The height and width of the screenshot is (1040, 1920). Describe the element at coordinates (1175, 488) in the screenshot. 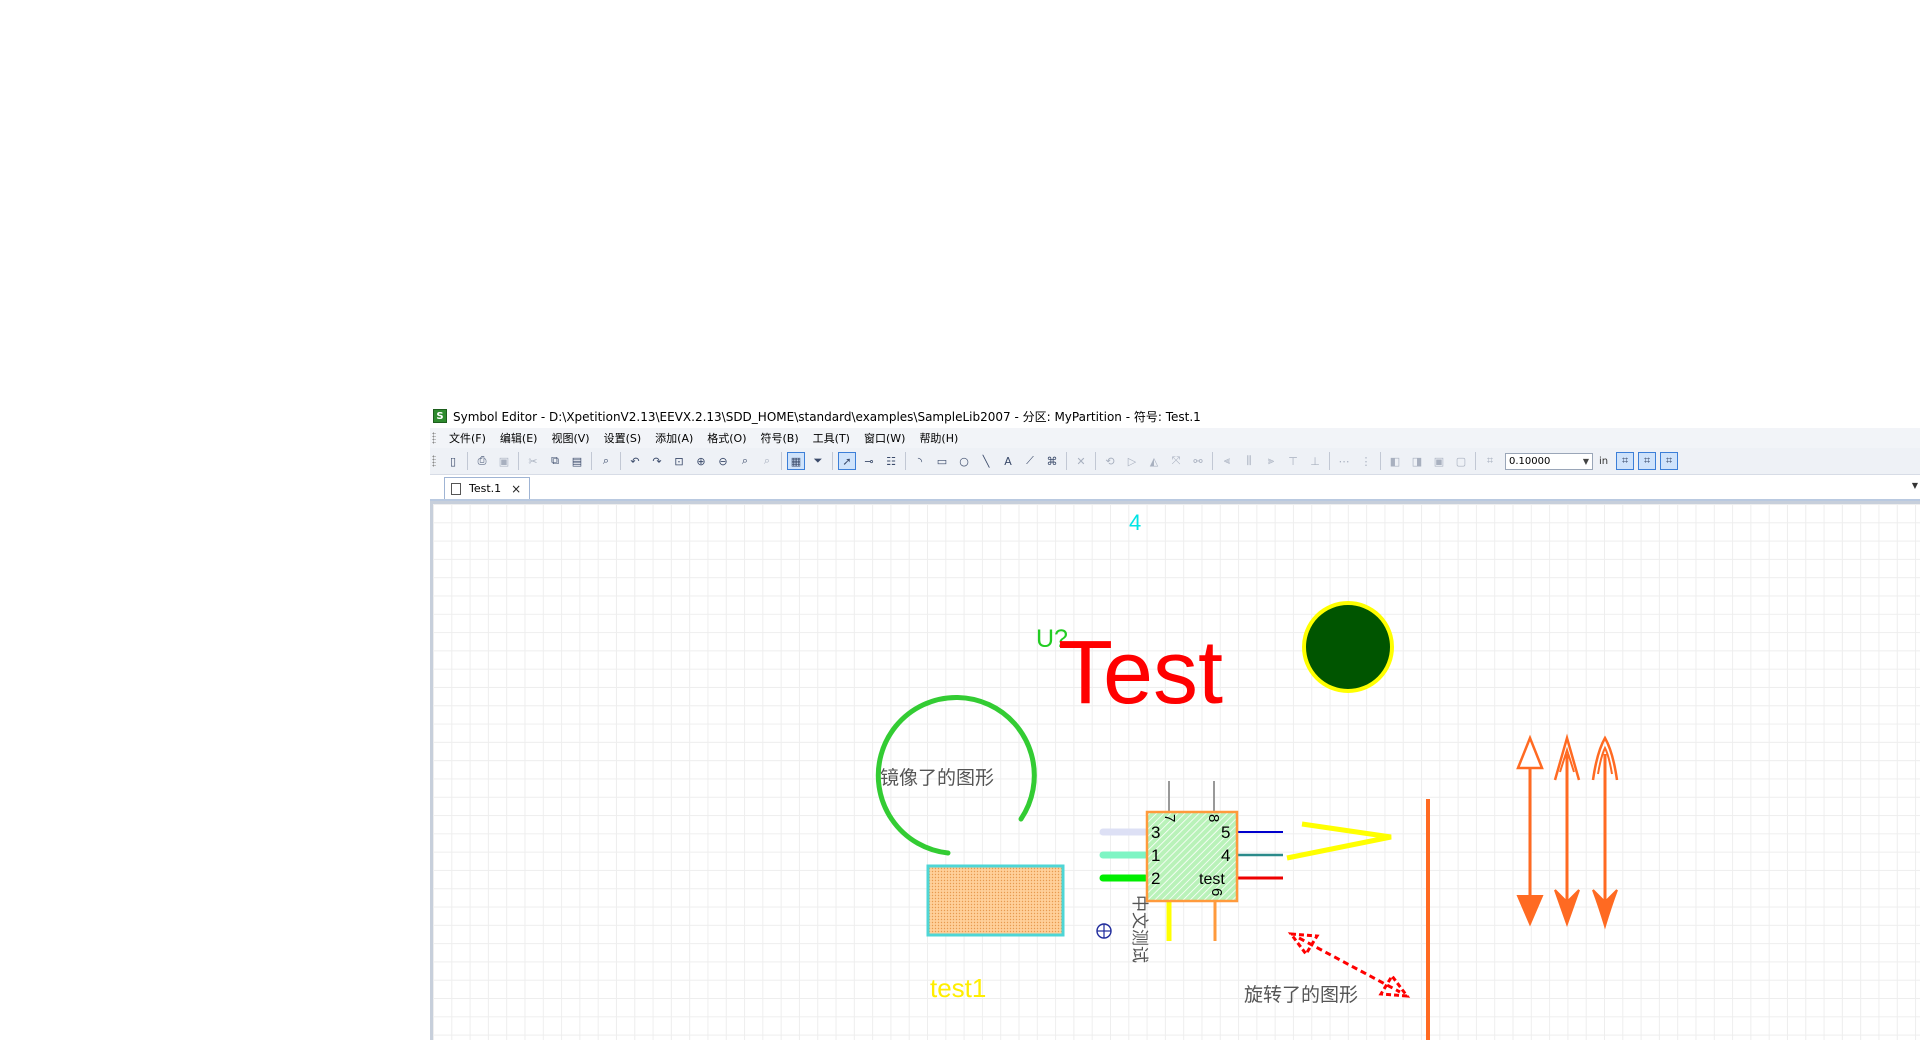

I see `document-tab-bar: Test.1 × ▼` at that location.